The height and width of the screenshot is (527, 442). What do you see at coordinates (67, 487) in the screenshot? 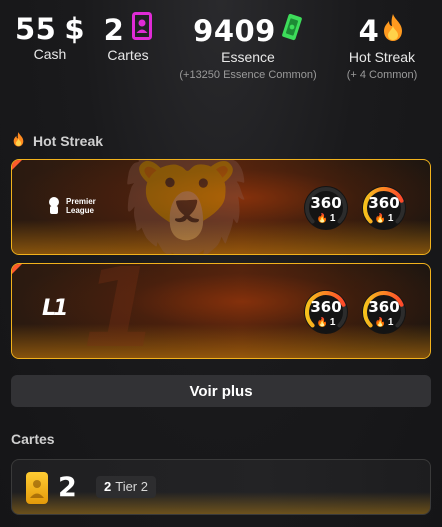
I see `tier-count: 2` at bounding box center [67, 487].